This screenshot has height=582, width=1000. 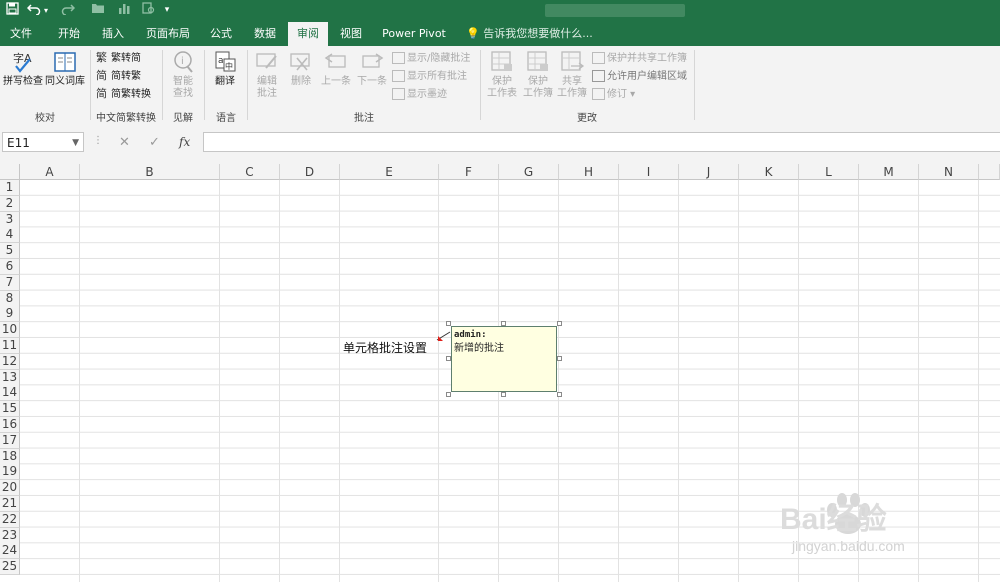 I want to click on translate-icon: a中, so click(x=225, y=61).